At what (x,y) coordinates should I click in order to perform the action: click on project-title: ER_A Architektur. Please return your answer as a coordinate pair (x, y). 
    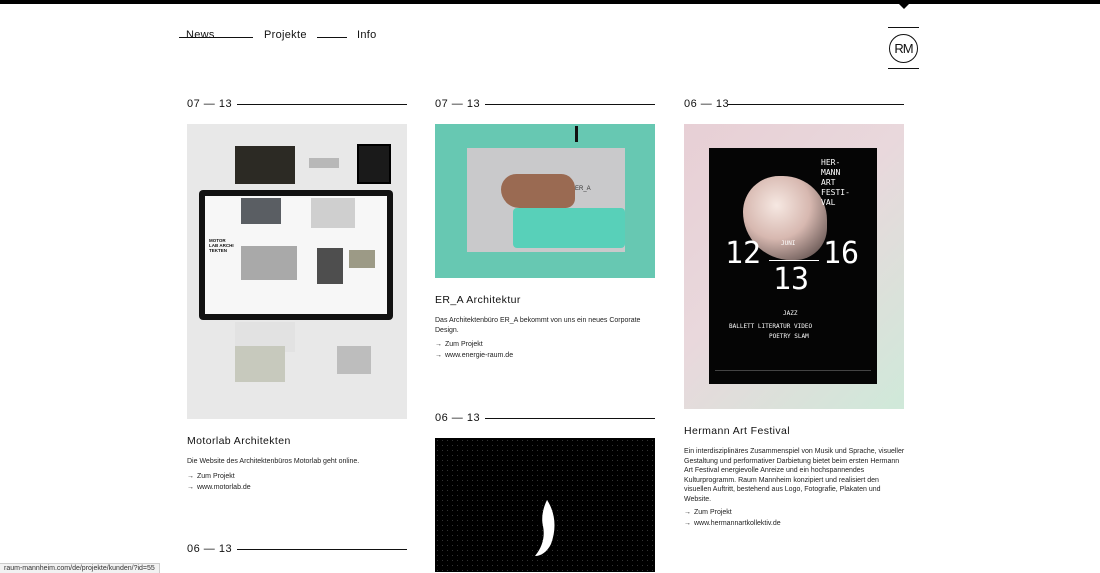
    Looking at the image, I should click on (478, 300).